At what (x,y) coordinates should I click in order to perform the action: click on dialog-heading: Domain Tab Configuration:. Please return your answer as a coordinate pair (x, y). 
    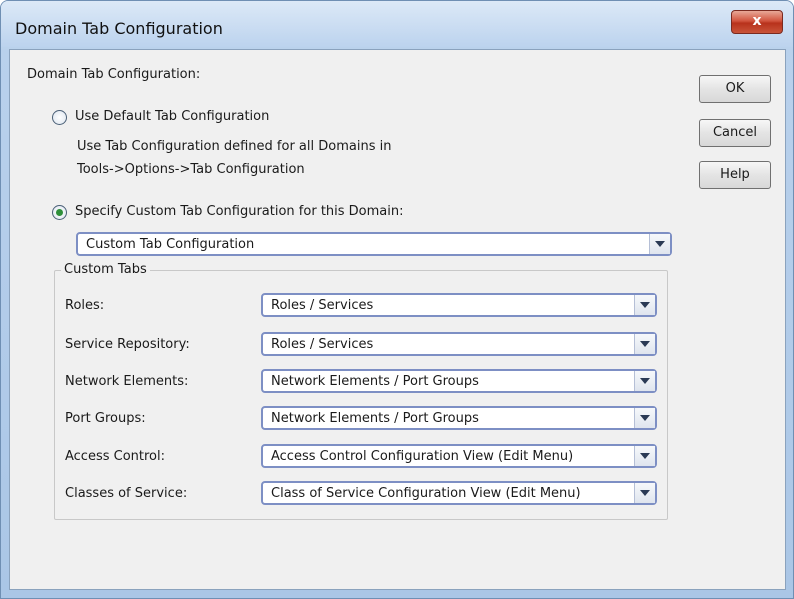
    Looking at the image, I should click on (114, 74).